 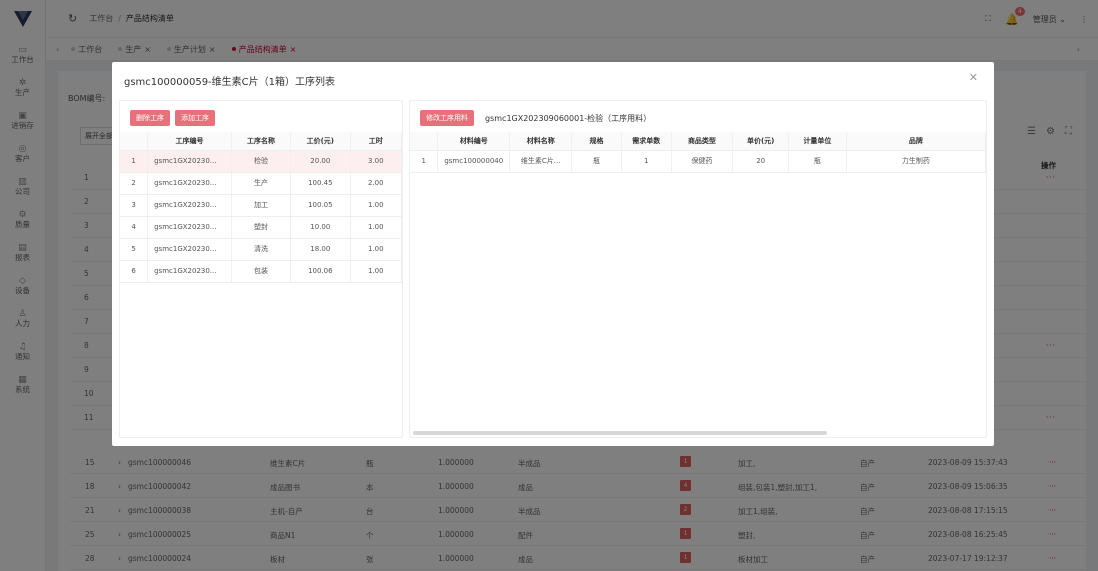 What do you see at coordinates (195, 118) in the screenshot?
I see `add-process-button: 添加工序` at bounding box center [195, 118].